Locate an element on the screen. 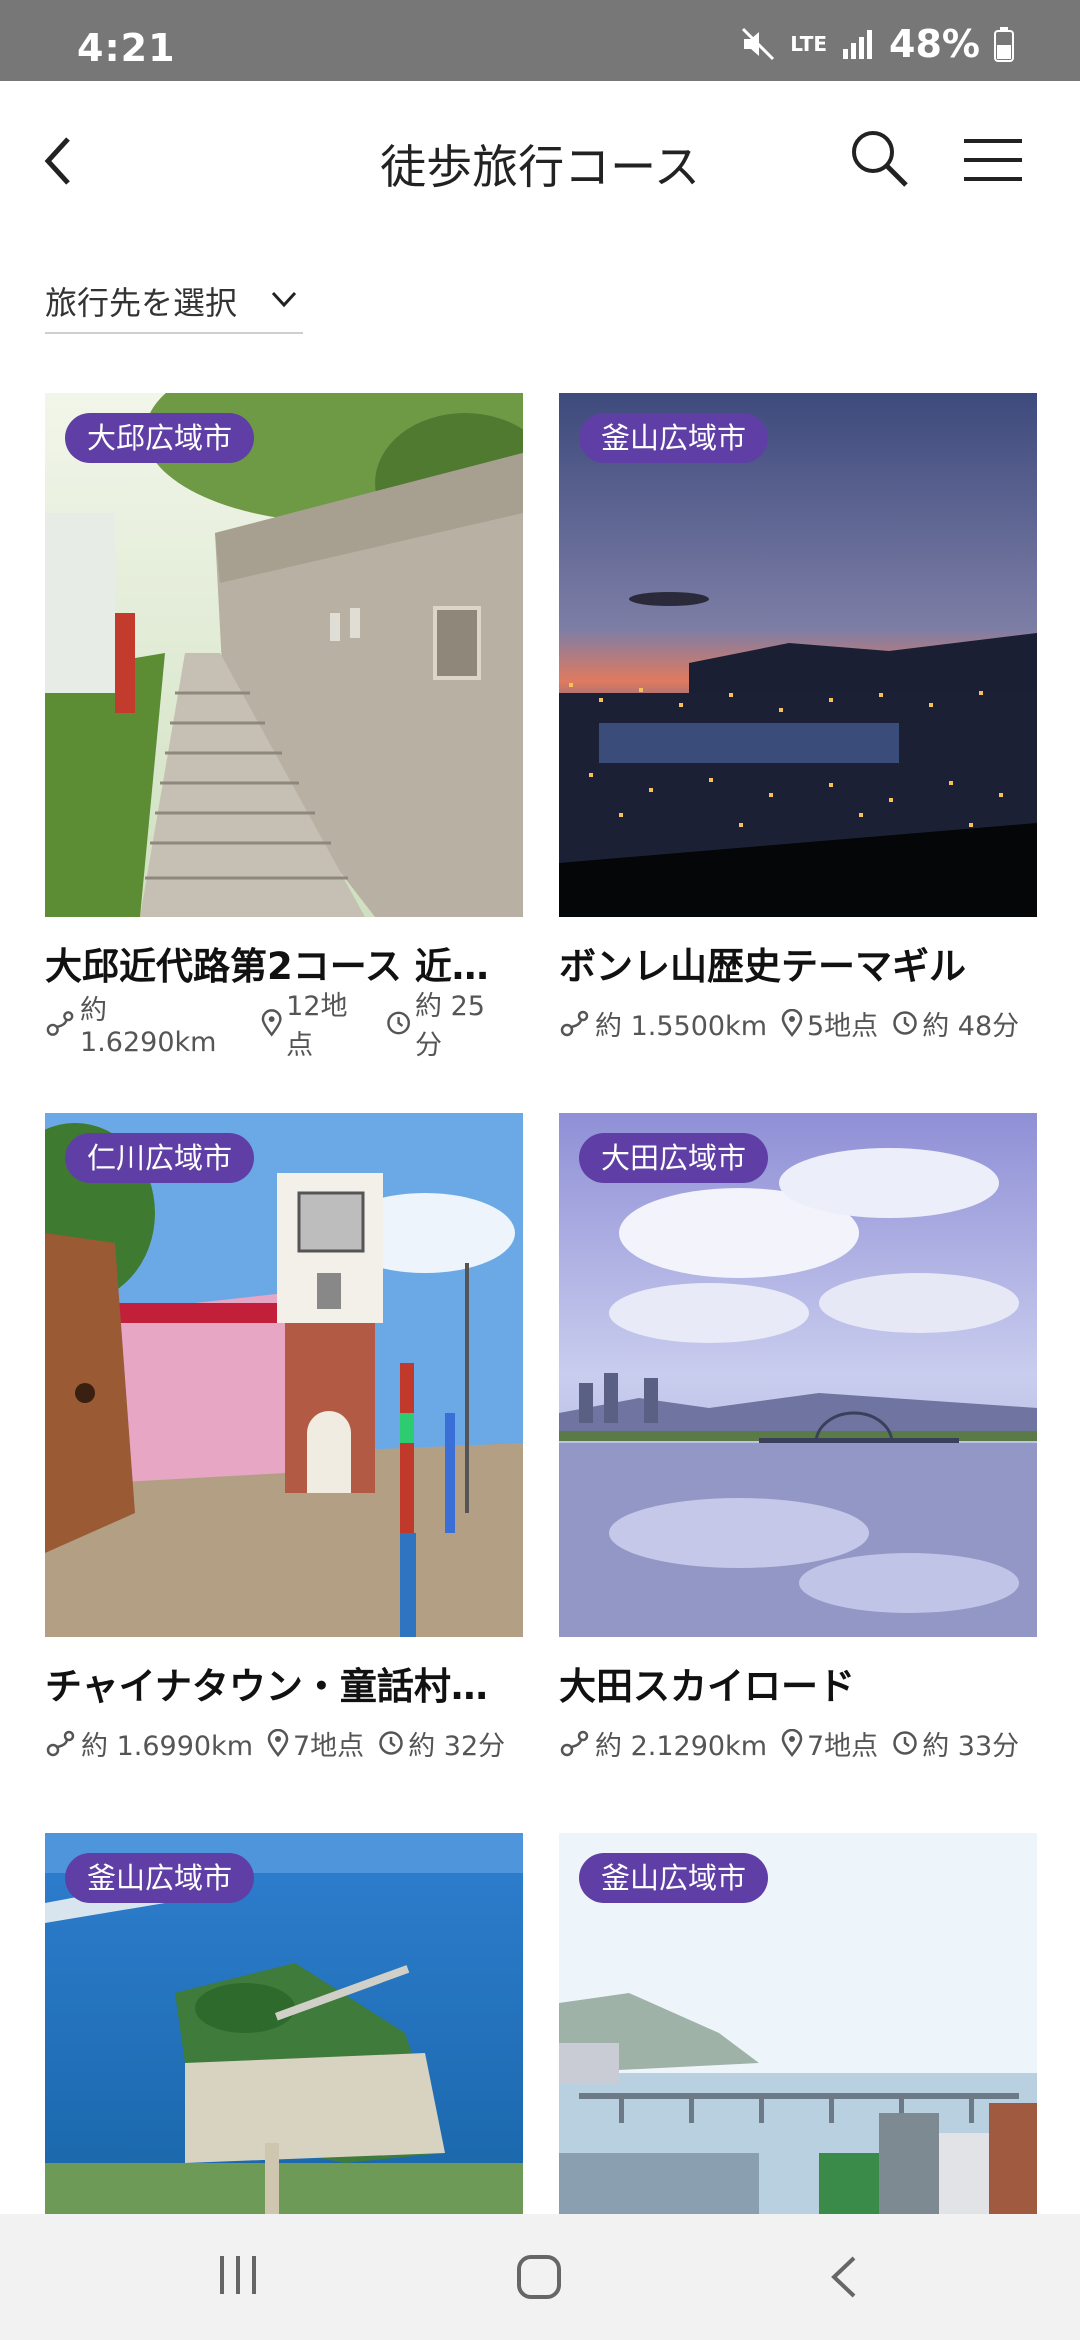 The image size is (1080, 2340). spots-info: 5地点 is located at coordinates (829, 1023).